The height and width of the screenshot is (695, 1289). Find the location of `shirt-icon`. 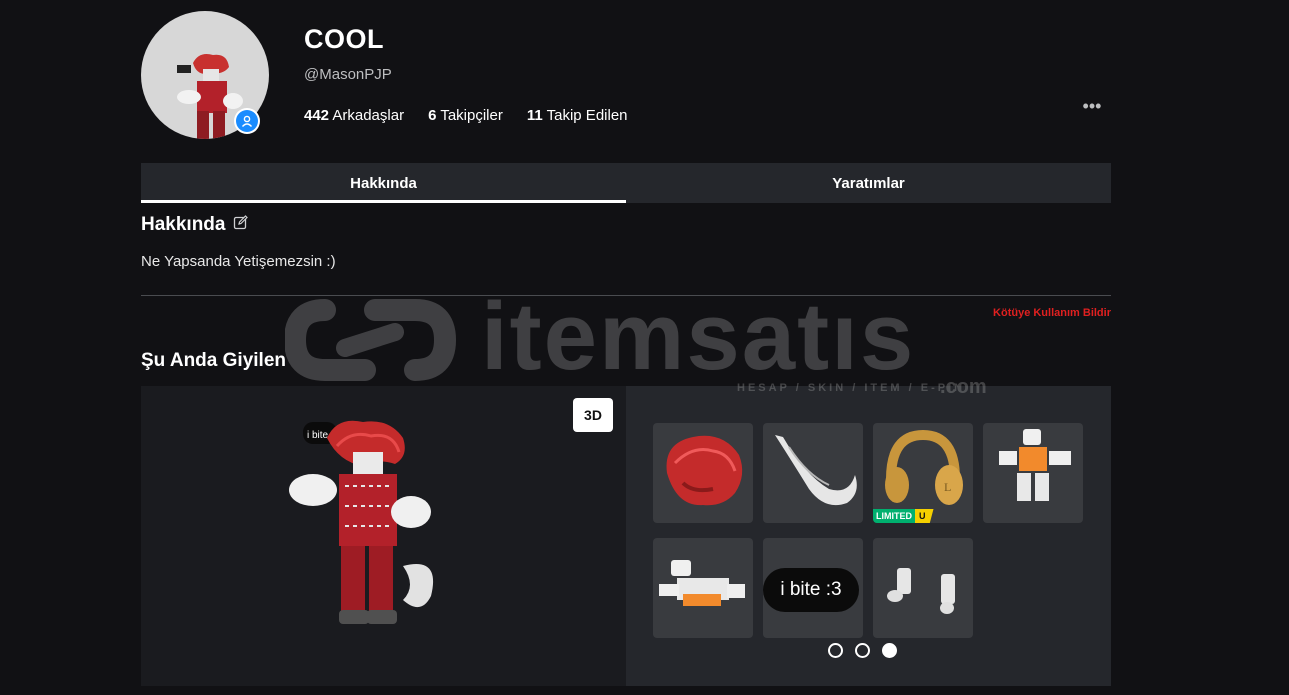

shirt-icon is located at coordinates (1035, 465).